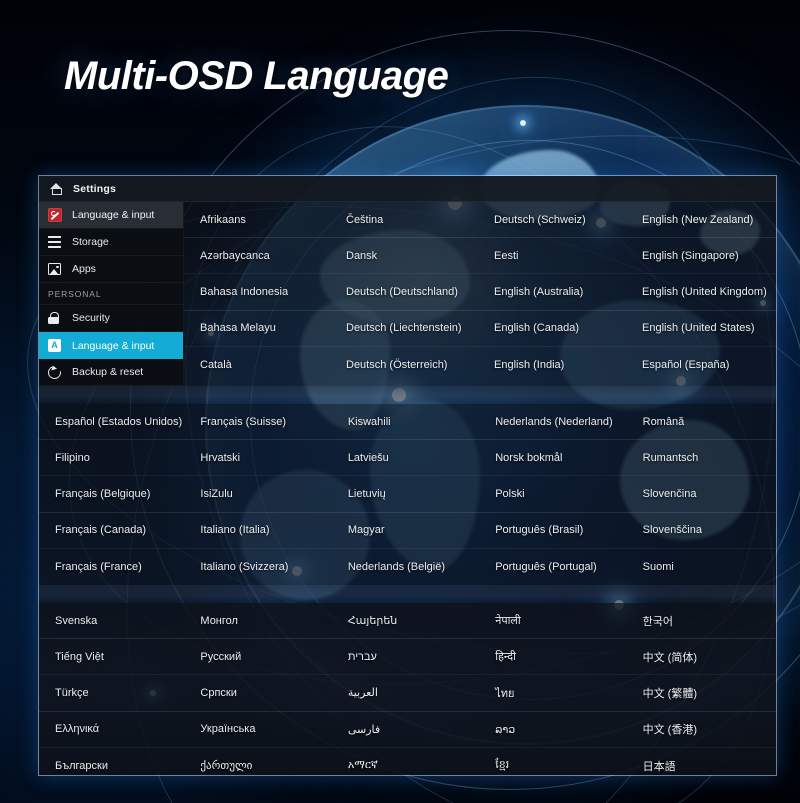  I want to click on language-option: Magyar, so click(407, 531).